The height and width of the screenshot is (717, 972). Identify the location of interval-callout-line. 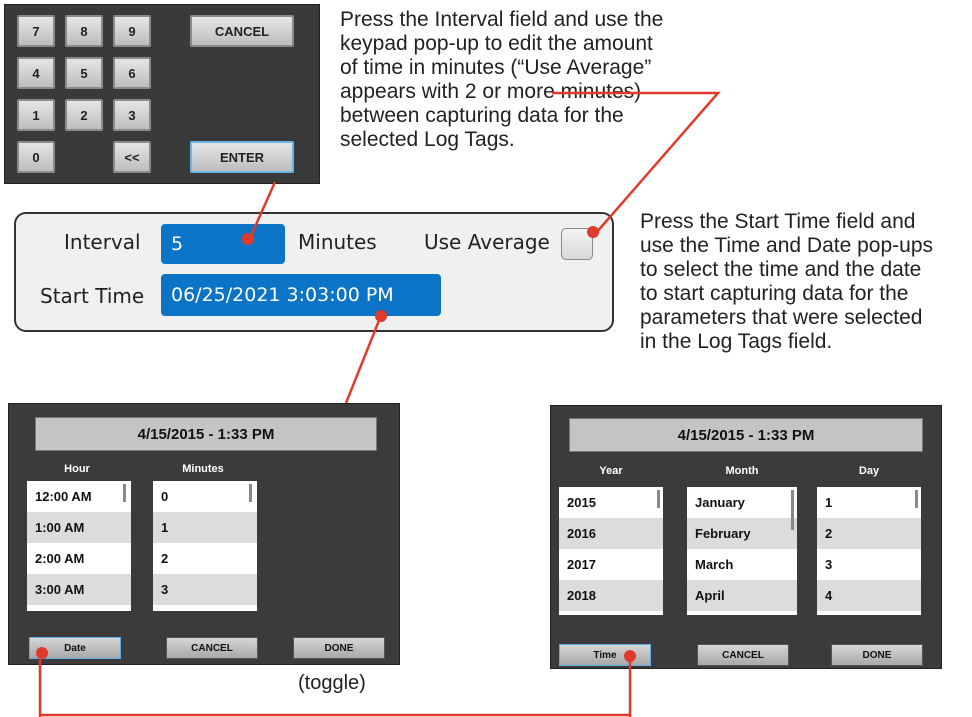
(262, 210).